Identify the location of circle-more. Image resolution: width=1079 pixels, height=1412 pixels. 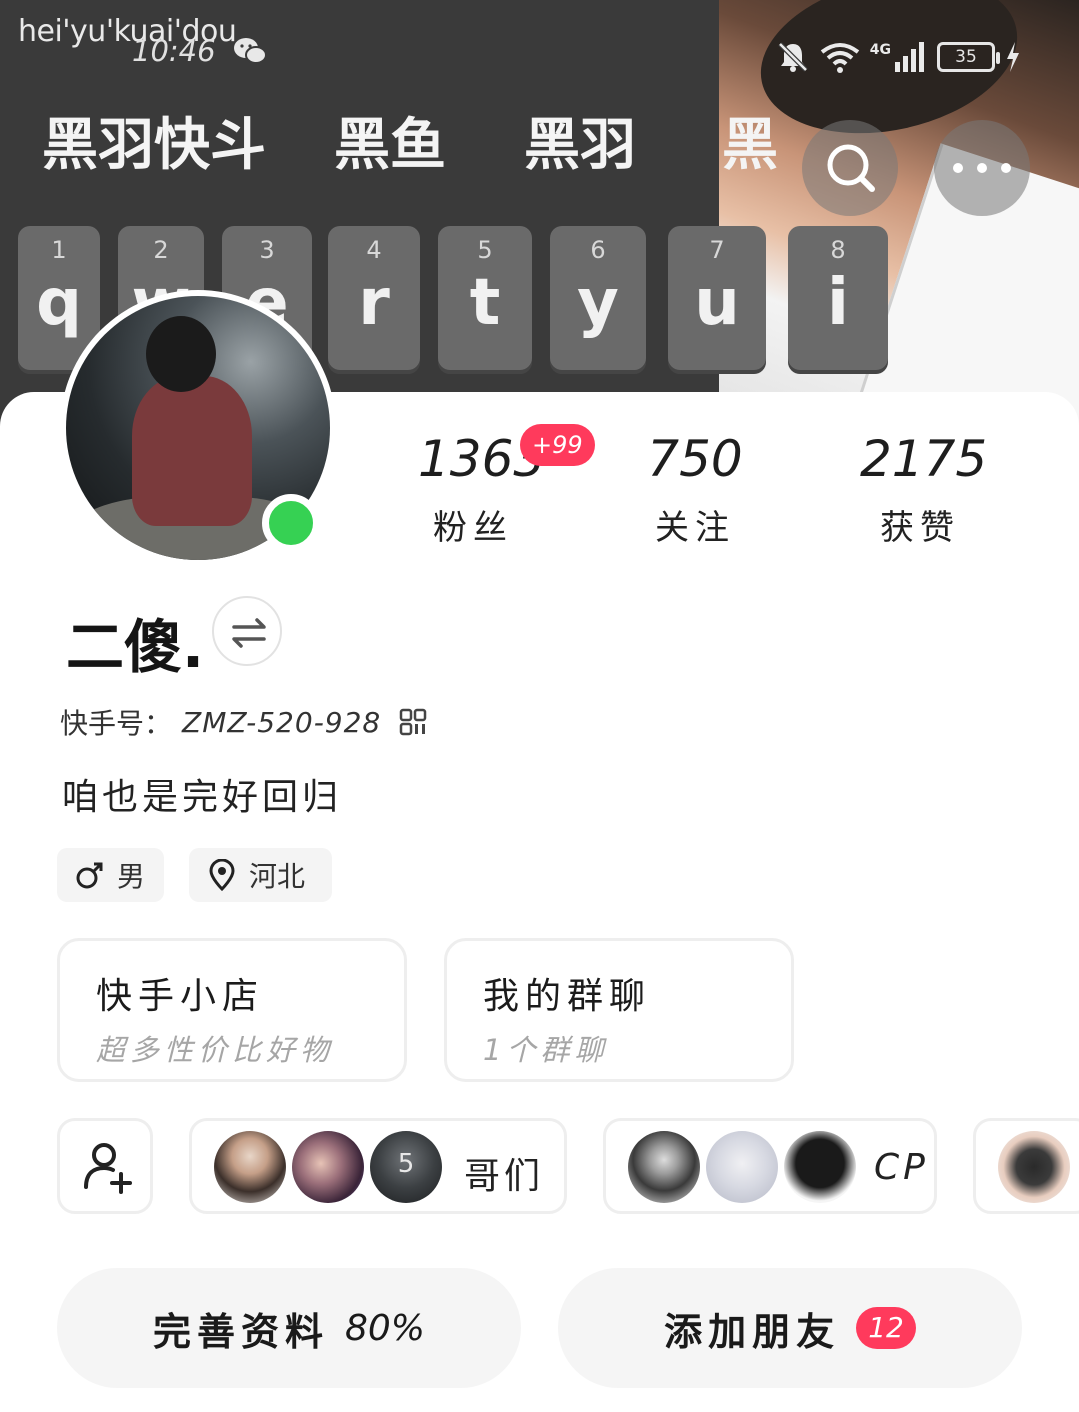
(1026, 1166).